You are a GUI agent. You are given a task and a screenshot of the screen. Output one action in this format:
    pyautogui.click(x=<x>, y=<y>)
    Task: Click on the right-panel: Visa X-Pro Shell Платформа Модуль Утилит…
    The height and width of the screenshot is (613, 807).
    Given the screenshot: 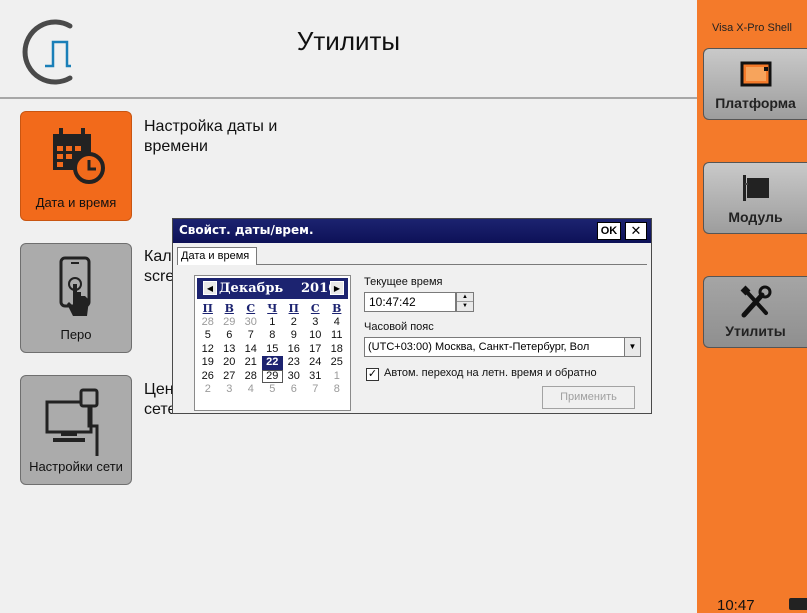 What is the action you would take?
    pyautogui.click(x=752, y=306)
    